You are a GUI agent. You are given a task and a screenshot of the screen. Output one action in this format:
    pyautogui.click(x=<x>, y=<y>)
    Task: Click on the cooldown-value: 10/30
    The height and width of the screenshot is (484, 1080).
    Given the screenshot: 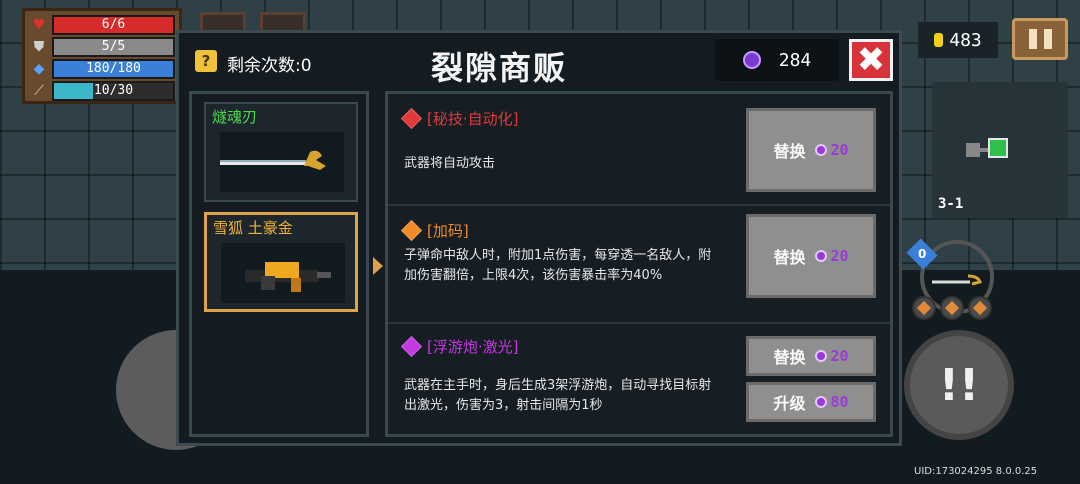 What is the action you would take?
    pyautogui.click(x=113, y=90)
    